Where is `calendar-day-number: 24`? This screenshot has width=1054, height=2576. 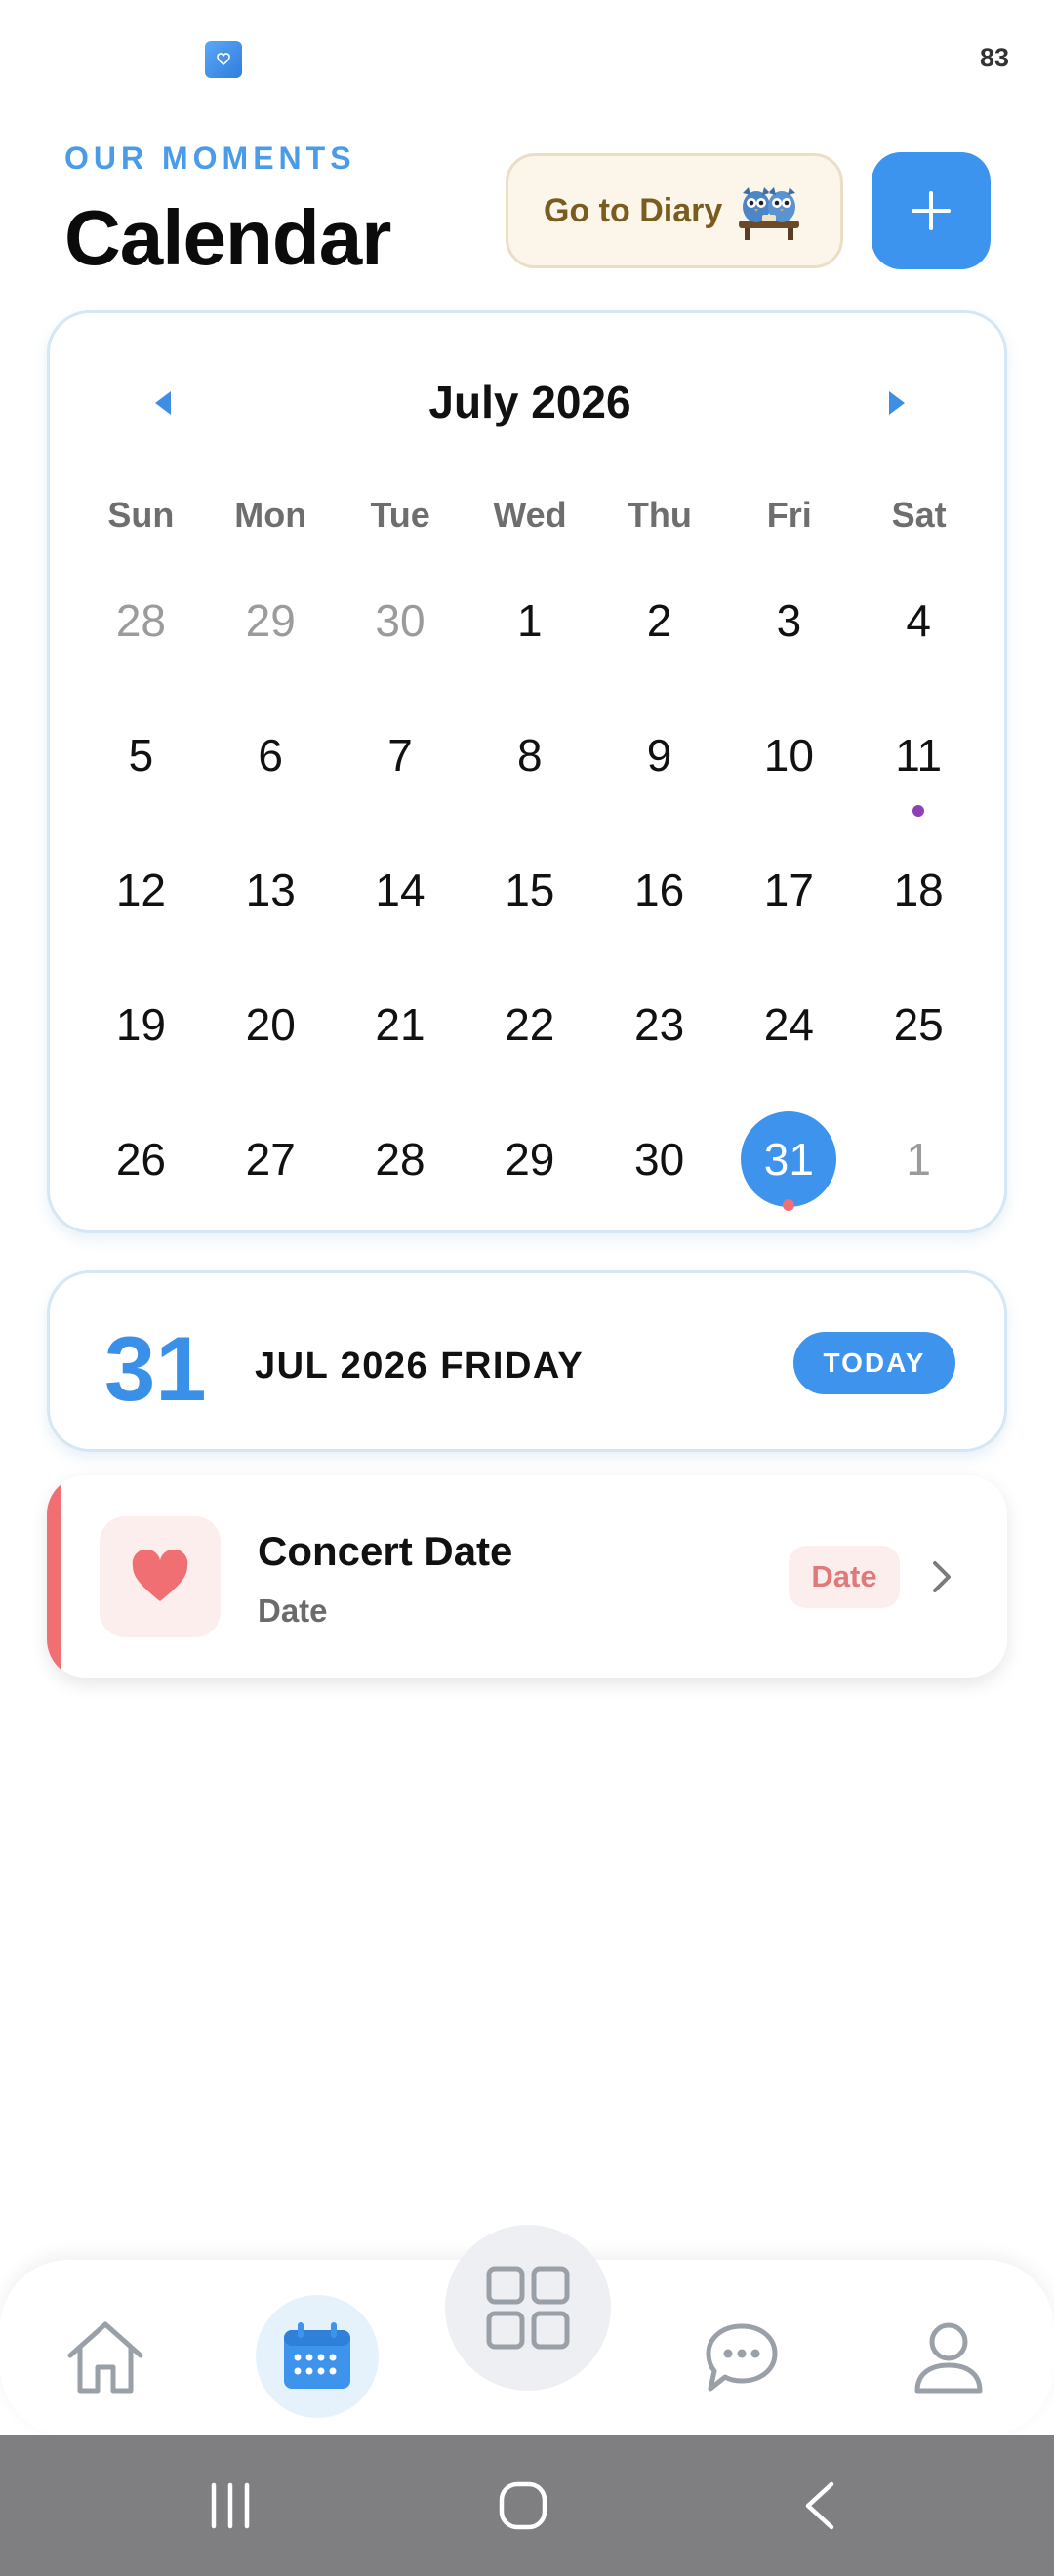
calendar-day-number: 24 is located at coordinates (789, 1024).